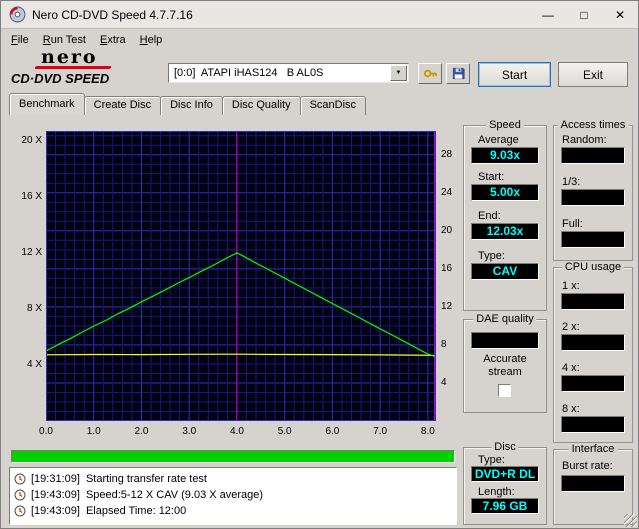 This screenshot has height=529, width=639. What do you see at coordinates (233, 479) in the screenshot?
I see `log-entry: [19:31:09] Starting transfer rate test` at bounding box center [233, 479].